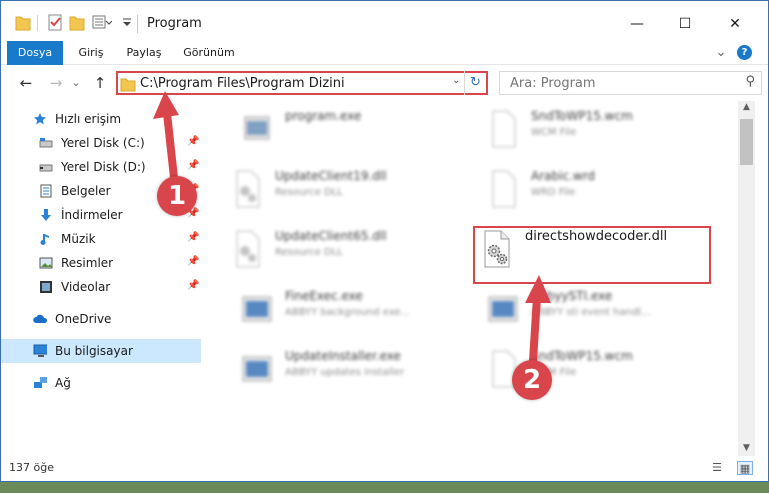 This screenshot has height=493, width=769. What do you see at coordinates (144, 53) in the screenshot?
I see `tab-paylas: Paylaş` at bounding box center [144, 53].